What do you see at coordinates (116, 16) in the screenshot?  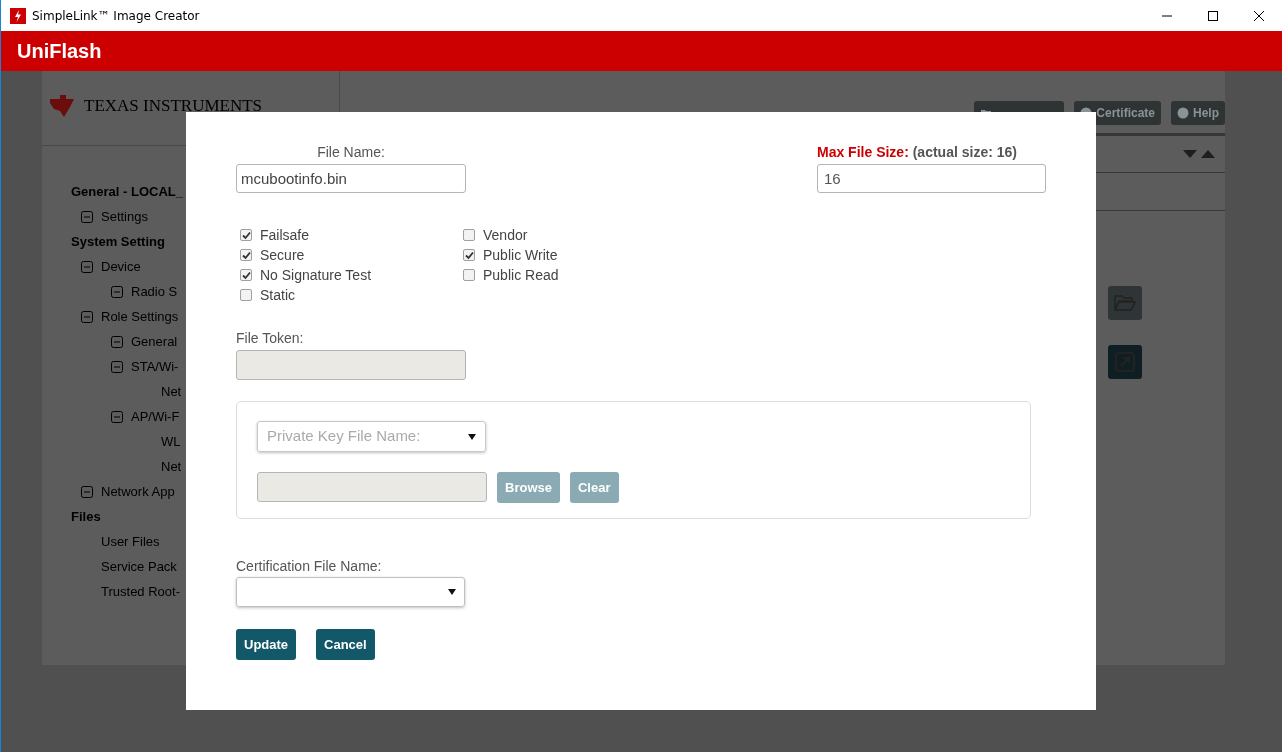 I see `window-title: SimpleLink™ Image Creator` at bounding box center [116, 16].